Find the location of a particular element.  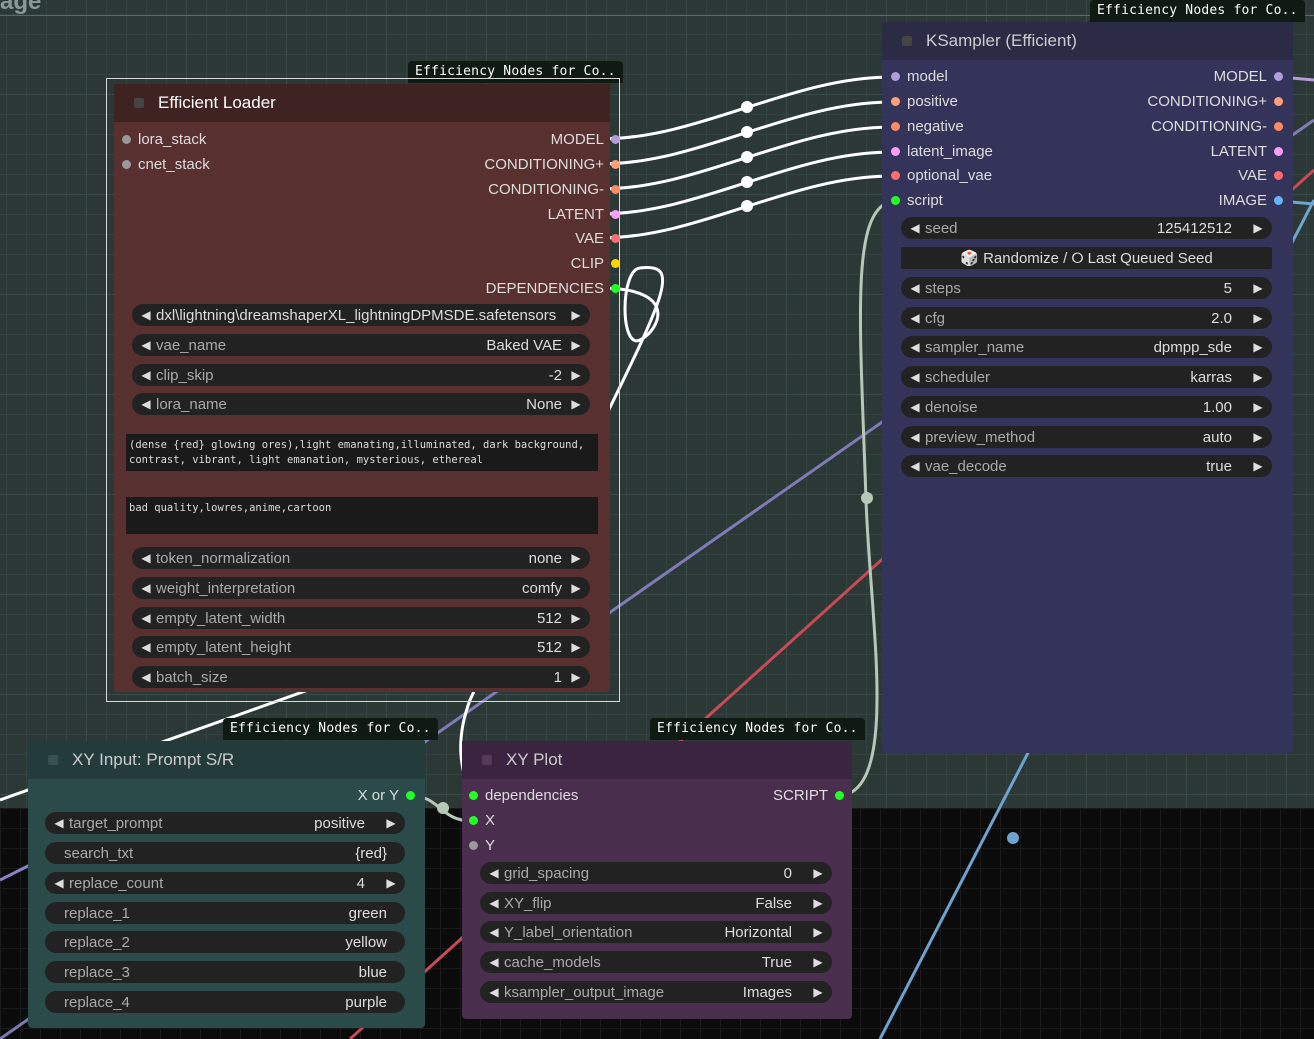

vae-decode-combo: ◀ vae_decode true ▶ is located at coordinates (1086, 466).